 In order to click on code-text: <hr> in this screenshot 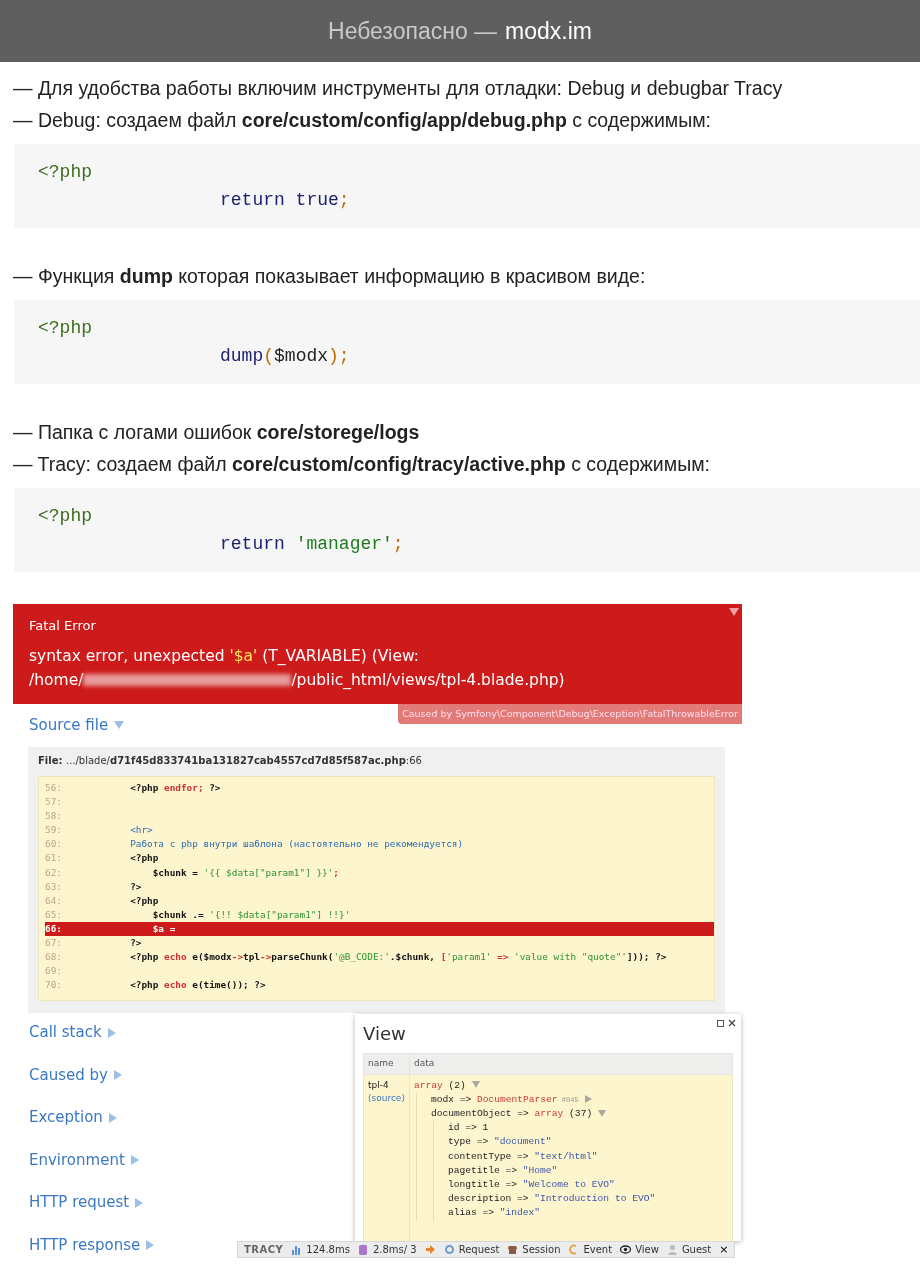, I will do `click(141, 830)`.